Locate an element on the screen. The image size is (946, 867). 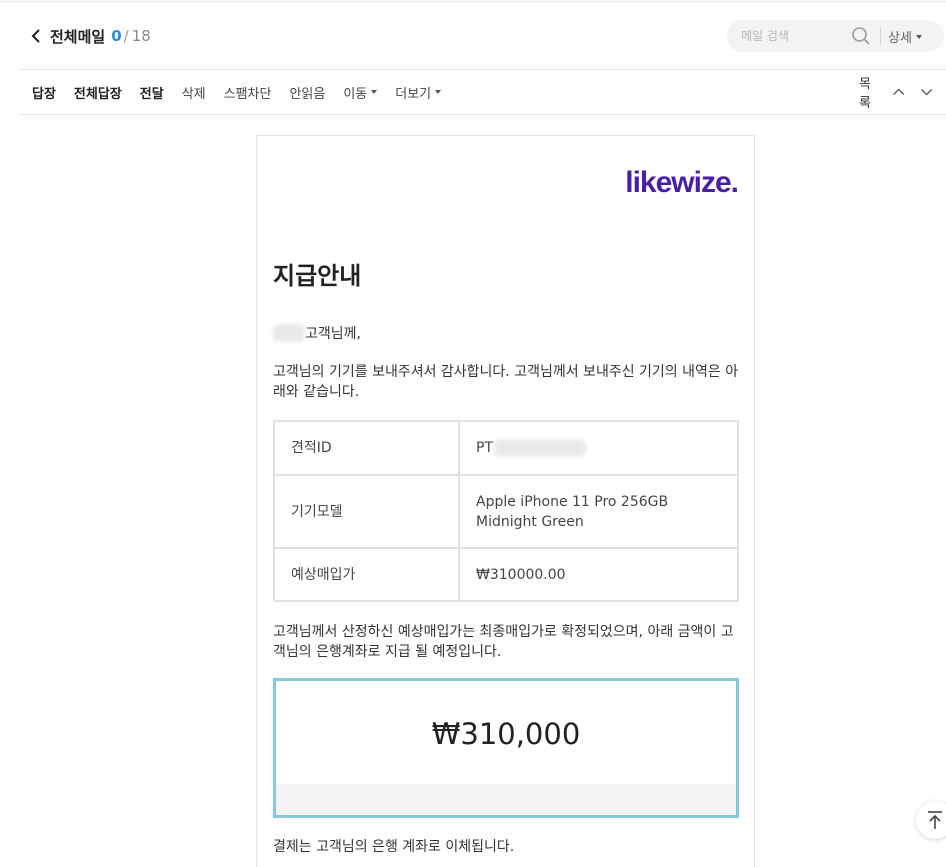
scroll-to-top-button is located at coordinates (931, 820).